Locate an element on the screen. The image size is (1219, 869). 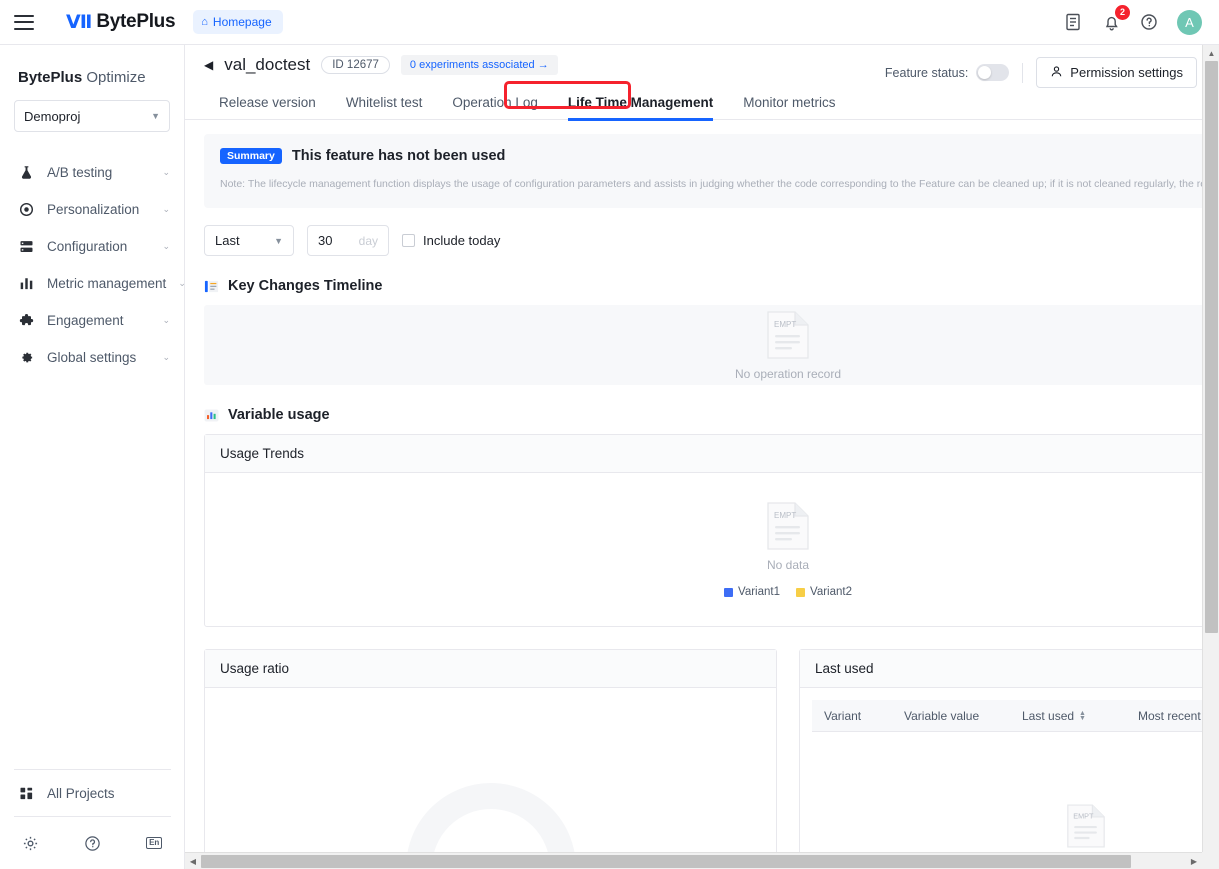
column-variable-value: Variable value is located at coordinates (951, 716).